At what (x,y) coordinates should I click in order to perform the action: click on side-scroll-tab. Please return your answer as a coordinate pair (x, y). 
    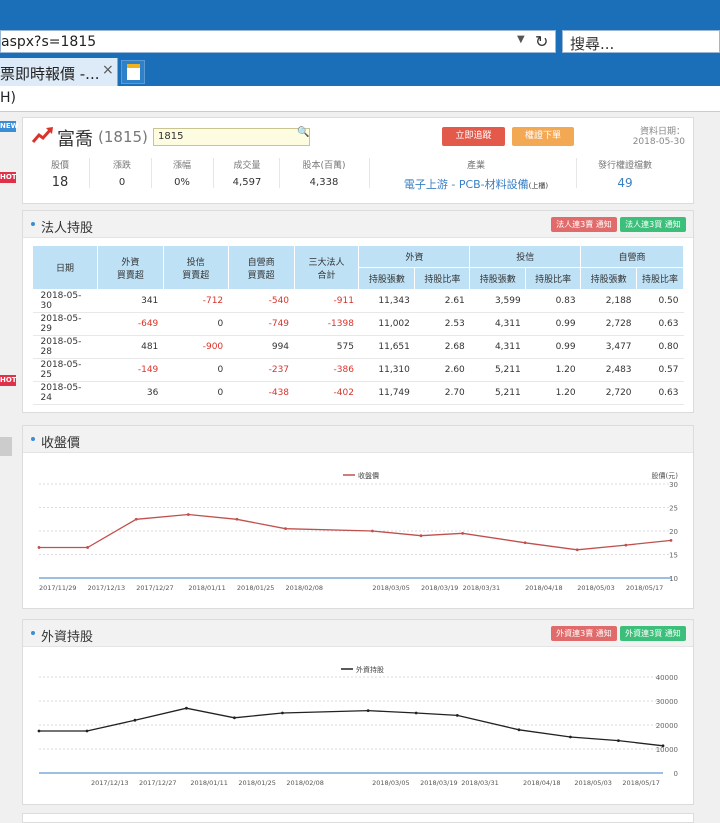
    Looking at the image, I should click on (6, 446).